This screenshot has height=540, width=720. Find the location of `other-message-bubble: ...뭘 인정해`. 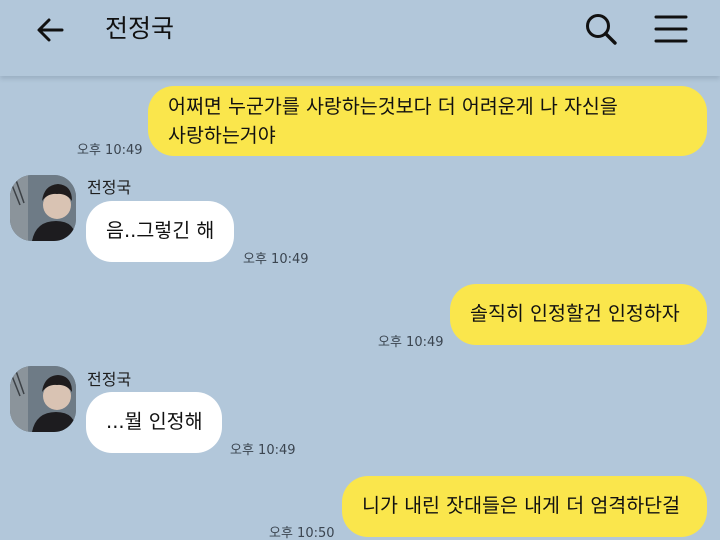

other-message-bubble: ...뭘 인정해 is located at coordinates (154, 422).